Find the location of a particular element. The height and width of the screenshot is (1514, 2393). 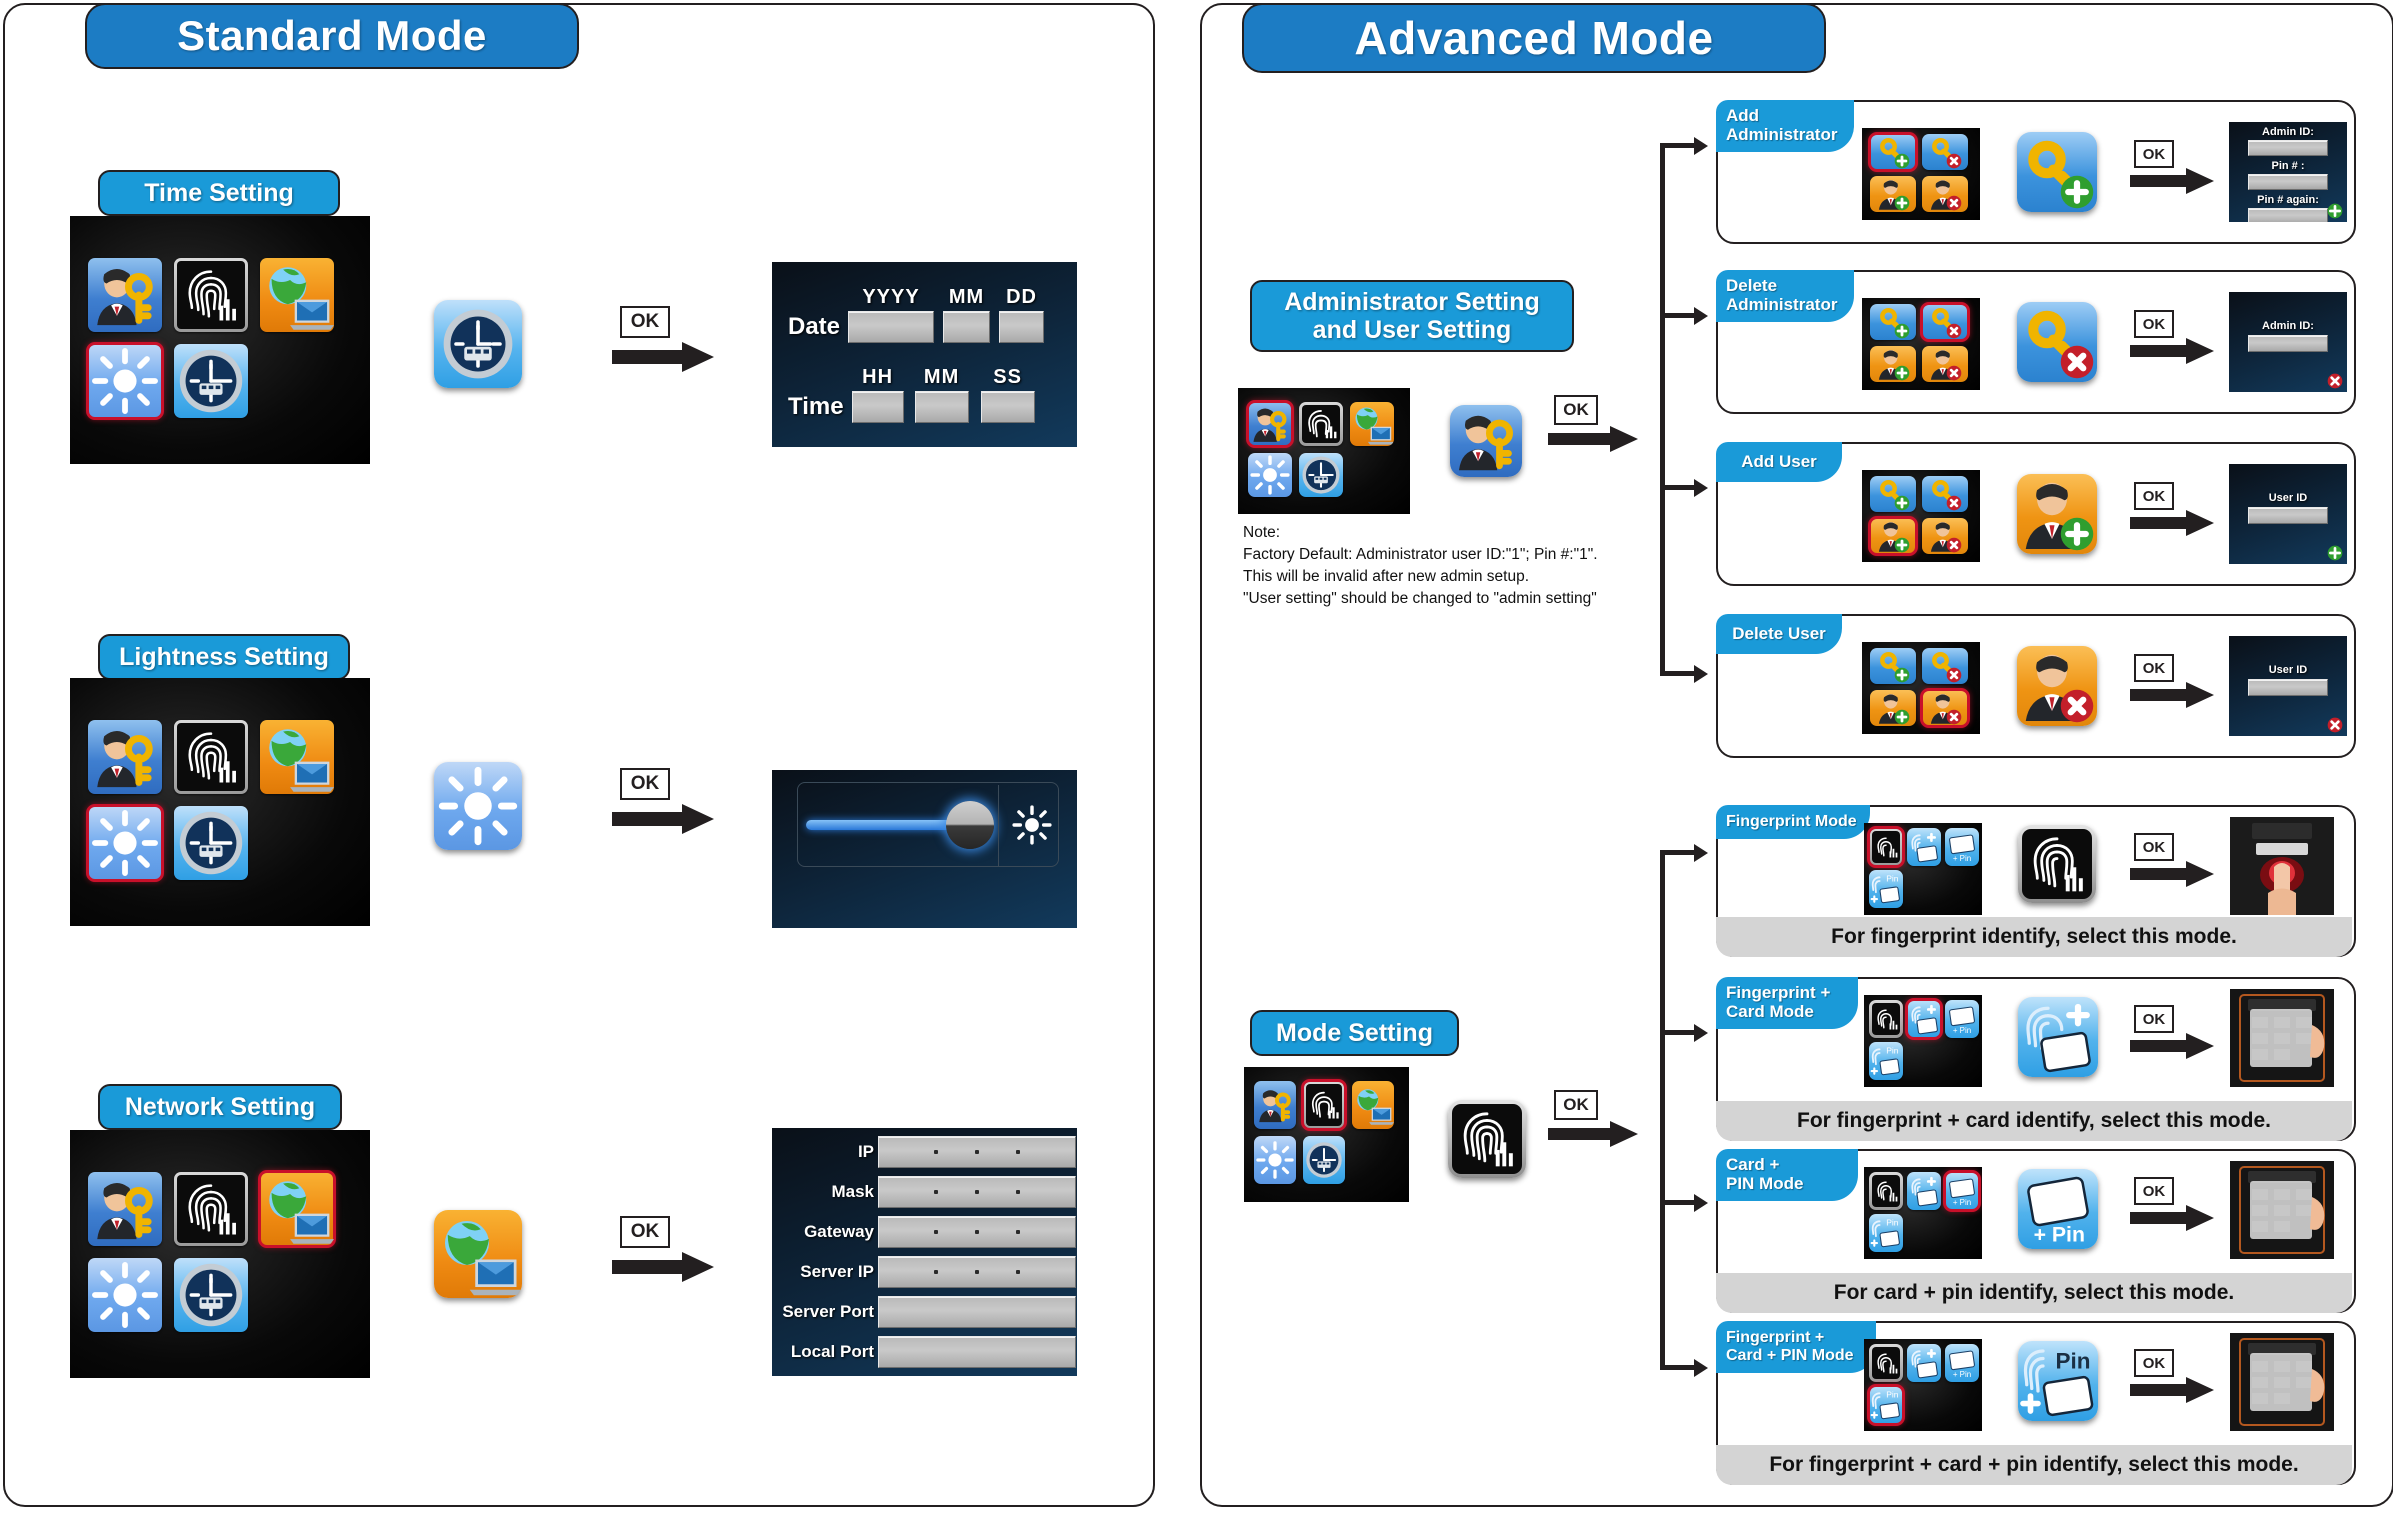

selected-icon-user-add is located at coordinates (2057, 514).